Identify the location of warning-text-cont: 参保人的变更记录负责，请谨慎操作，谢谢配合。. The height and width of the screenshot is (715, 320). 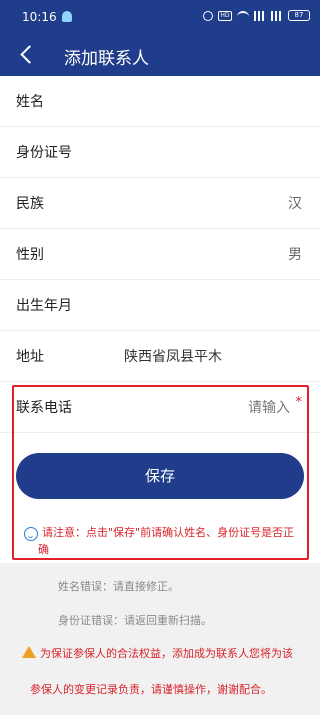
(151, 689).